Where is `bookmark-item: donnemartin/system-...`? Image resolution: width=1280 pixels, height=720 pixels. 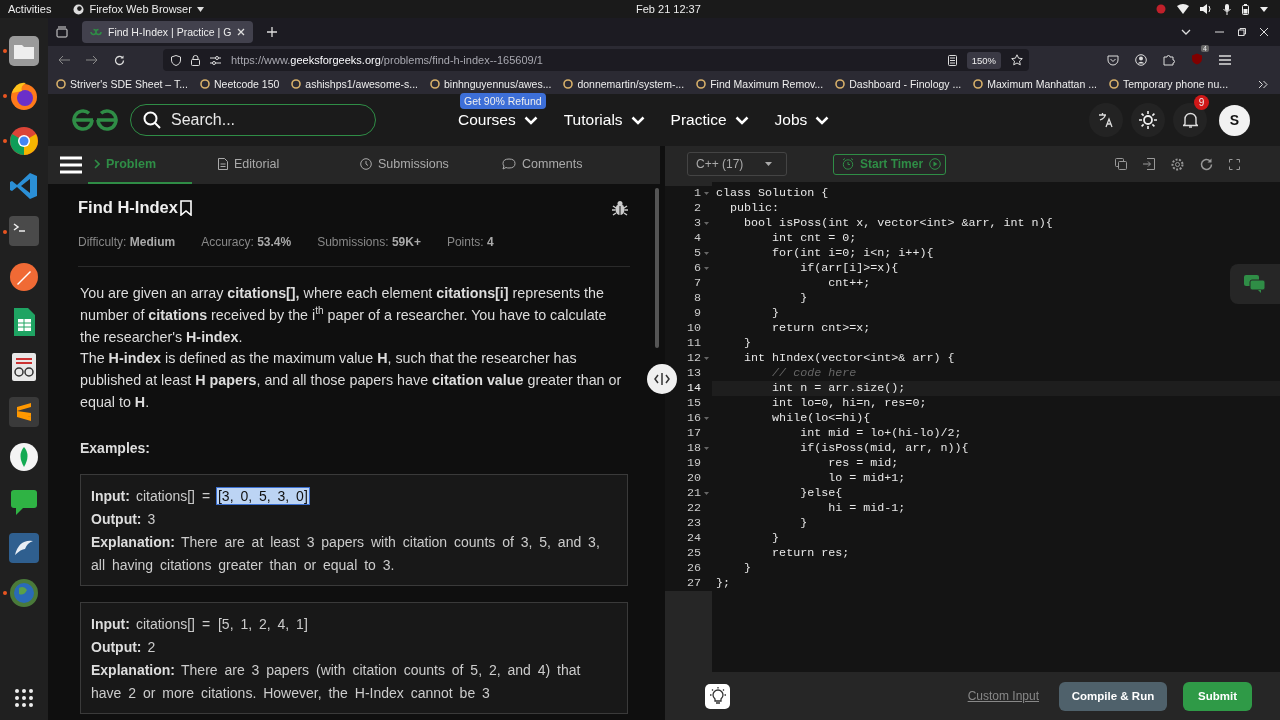
bookmark-item: donnemartin/system-... is located at coordinates (624, 84).